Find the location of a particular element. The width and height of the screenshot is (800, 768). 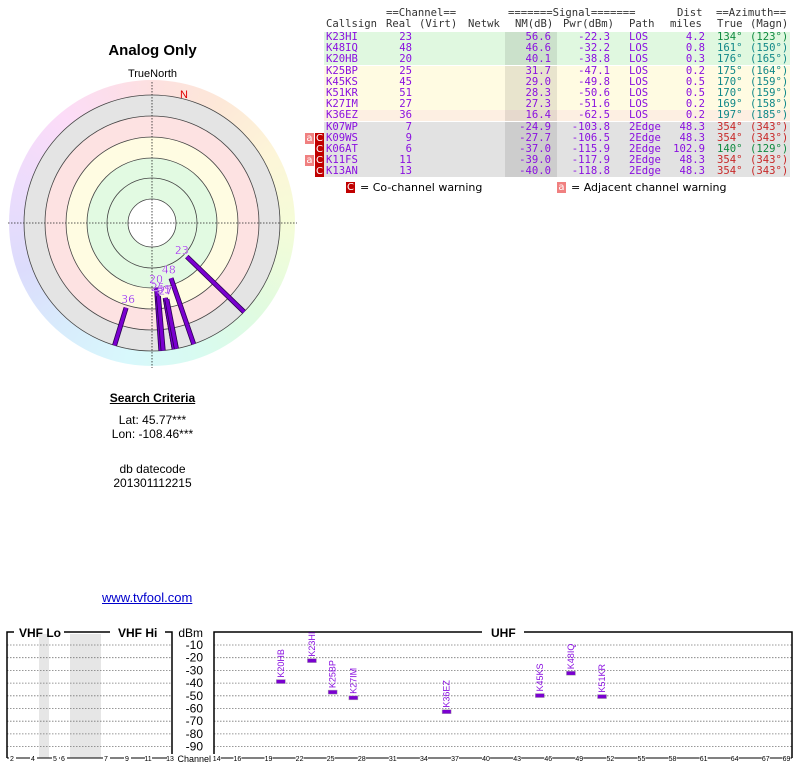

x-tick-label: 31 is located at coordinates (393, 759).